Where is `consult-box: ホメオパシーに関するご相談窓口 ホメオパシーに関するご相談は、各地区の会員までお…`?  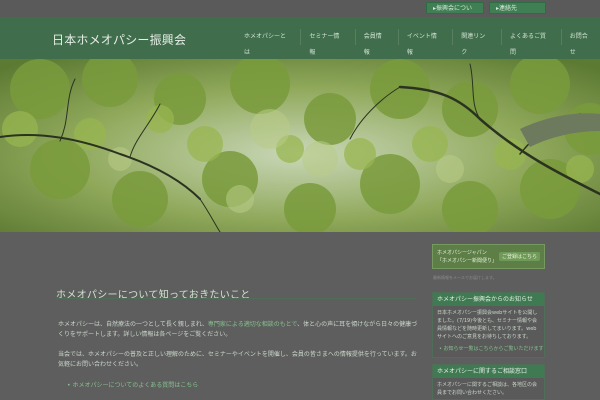 consult-box: ホメオパシーに関するご相談窓口 ホメオパシーに関するご相談は、各地区の会員までお… is located at coordinates (488, 382).